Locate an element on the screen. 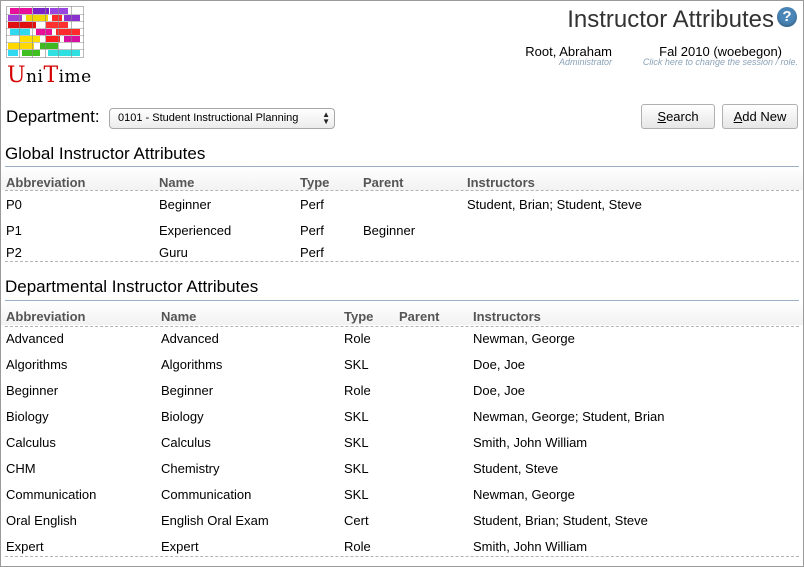  department-select: 0101 - Student Instructional Planning ▲ ▼ is located at coordinates (222, 118).